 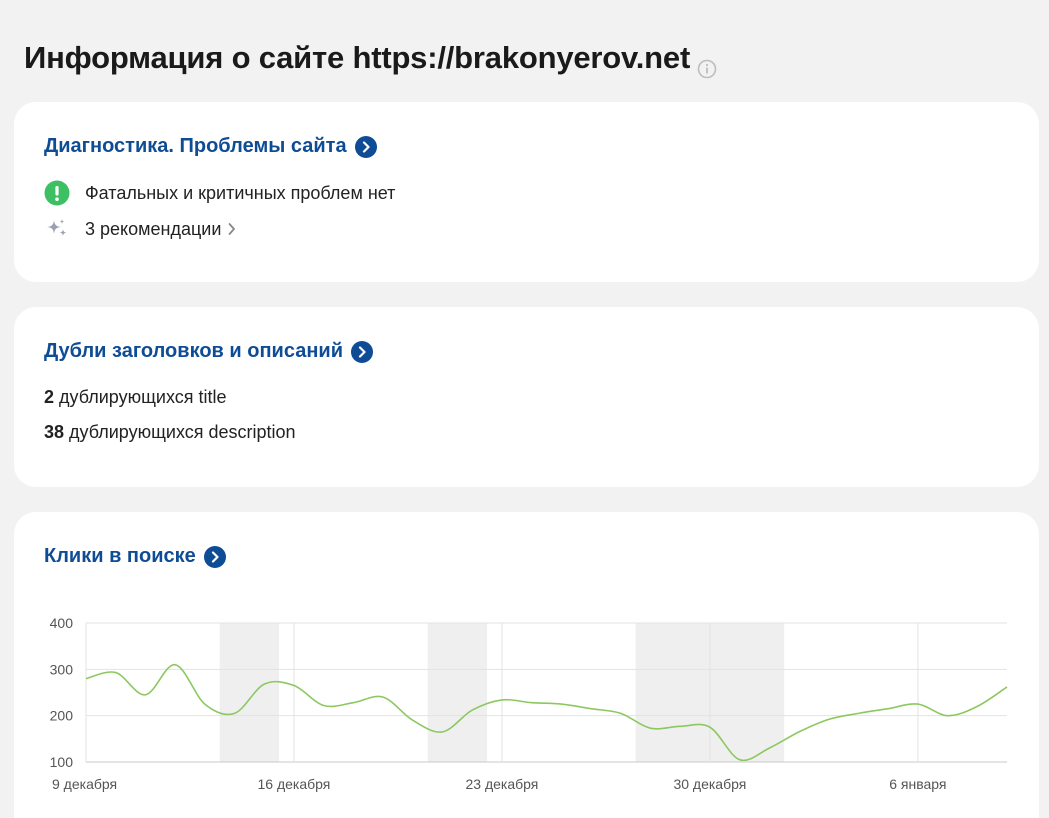 I want to click on info-circle-icon, so click(x=707, y=64).